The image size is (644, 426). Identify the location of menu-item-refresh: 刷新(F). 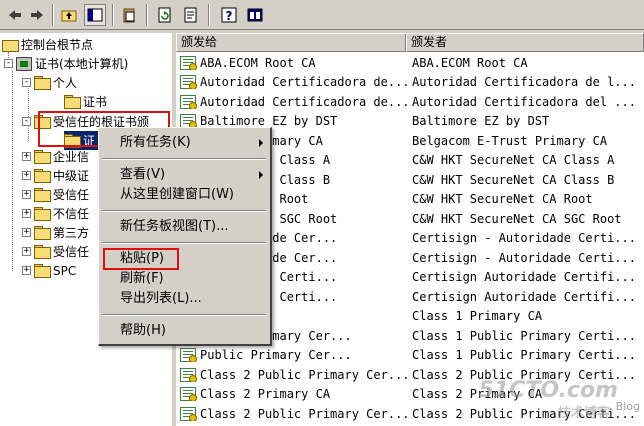
(184, 279).